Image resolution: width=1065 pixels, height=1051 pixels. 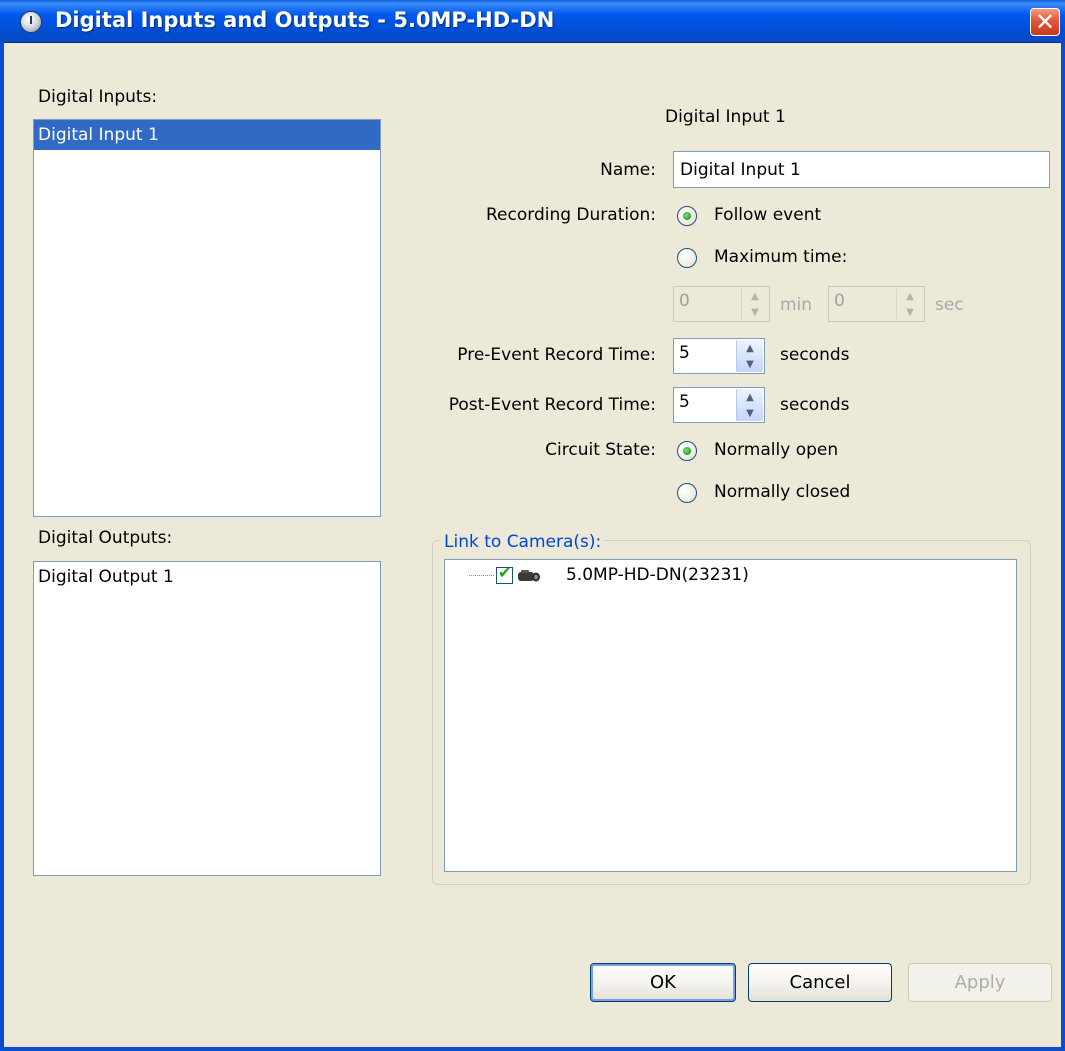 What do you see at coordinates (815, 405) in the screenshot?
I see `post-event-unit: seconds` at bounding box center [815, 405].